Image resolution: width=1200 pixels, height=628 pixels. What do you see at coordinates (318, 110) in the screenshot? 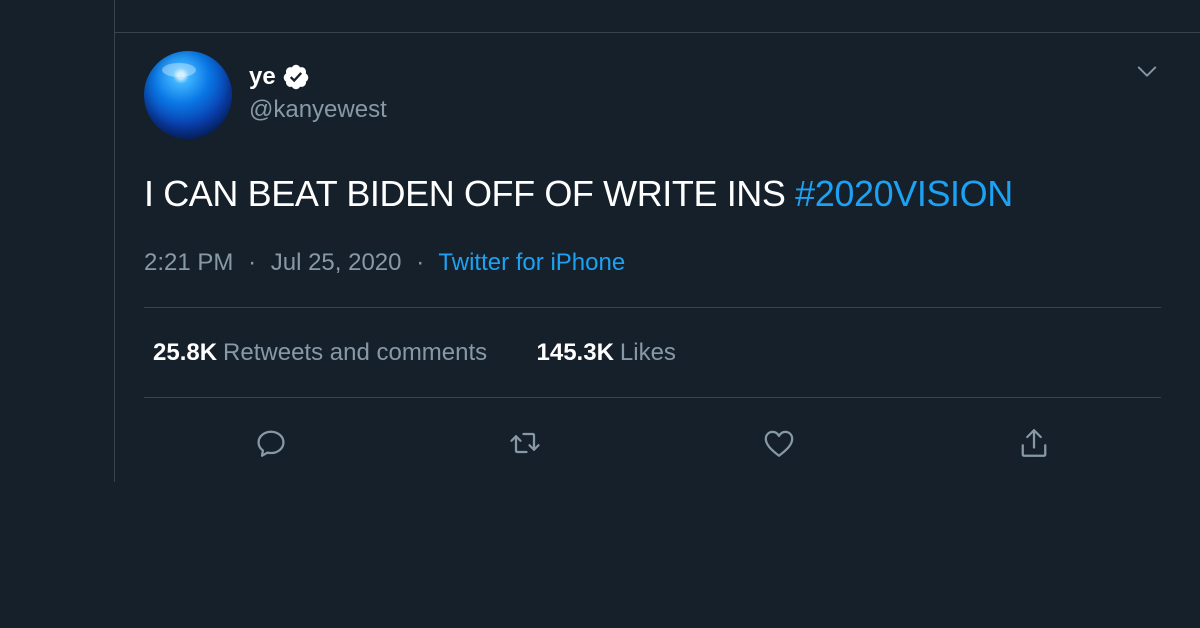
I see `author-handle: @kanyewest` at bounding box center [318, 110].